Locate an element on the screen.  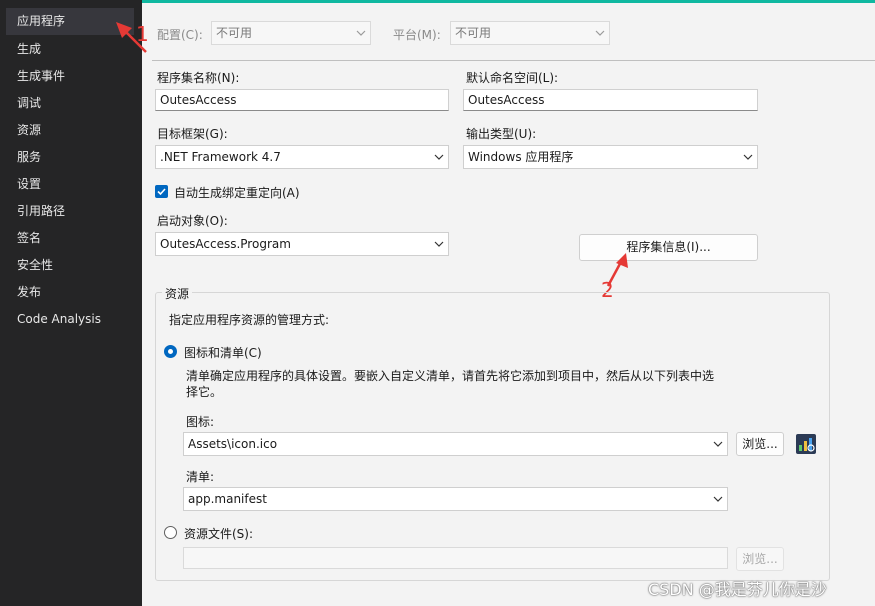
target-framework-value: .NET Framework 4.7 is located at coordinates (220, 157).